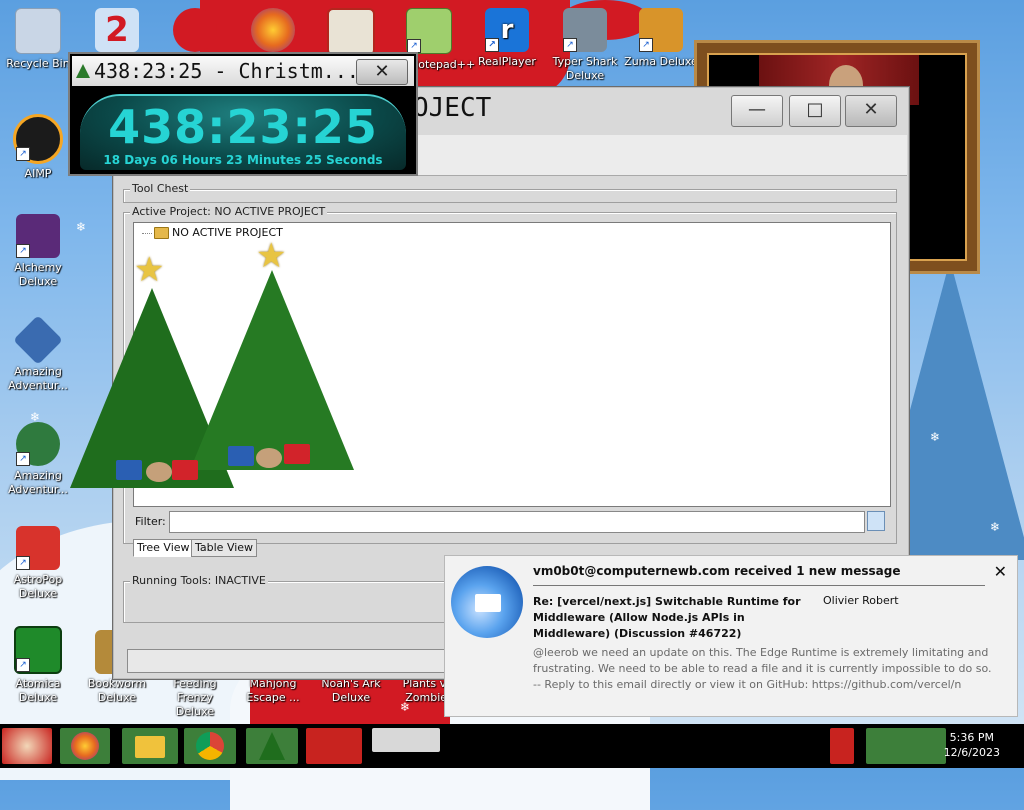  What do you see at coordinates (861, 600) in the screenshot?
I see `notification-sender: Olivier Robert` at bounding box center [861, 600].